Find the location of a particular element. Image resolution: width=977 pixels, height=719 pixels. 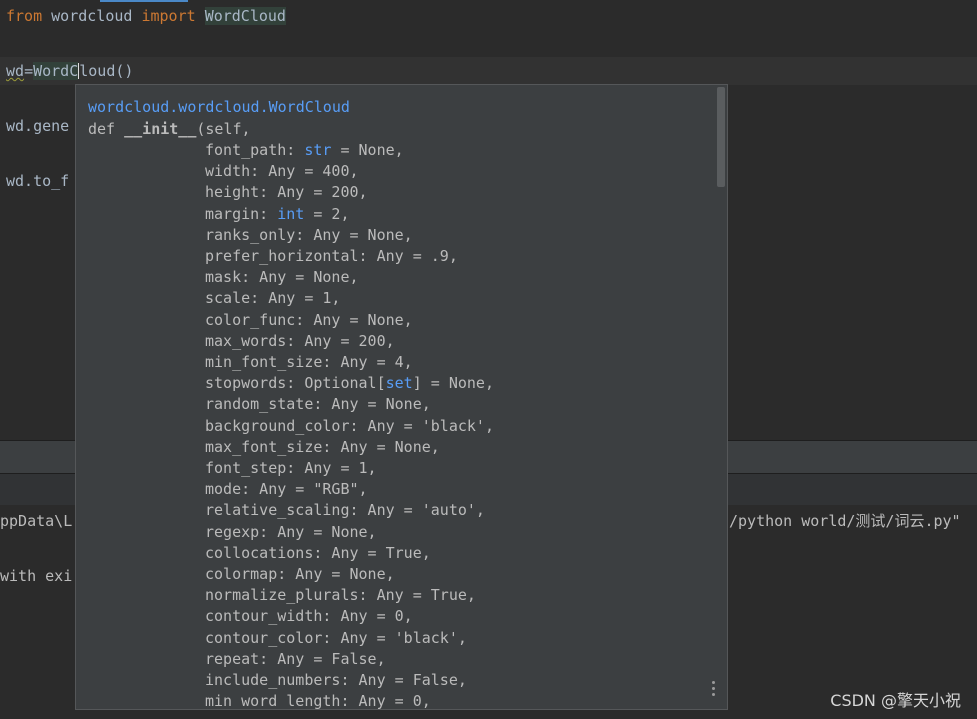

popup-param: colormap: Any = None, is located at coordinates (300, 574).